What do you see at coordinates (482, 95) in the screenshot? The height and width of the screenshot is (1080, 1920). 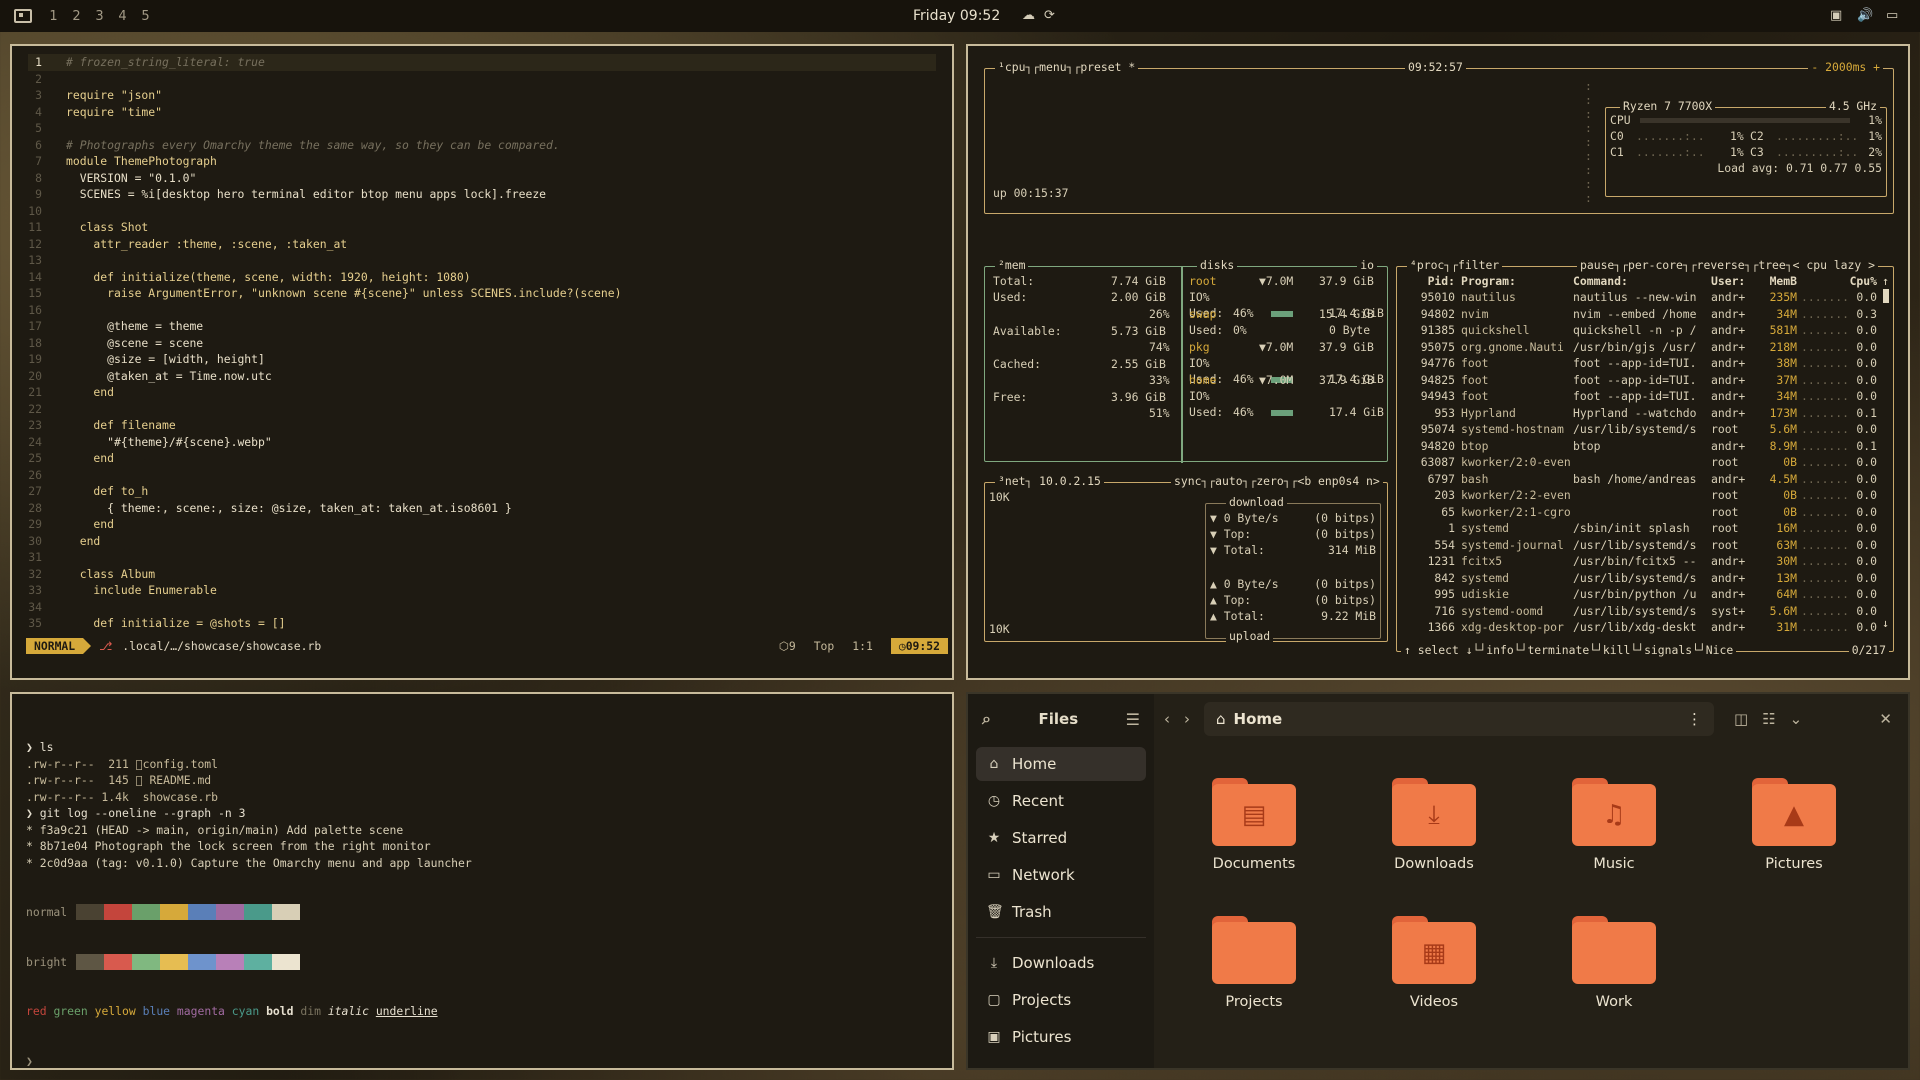 I see `code-line: 3 require "json"` at bounding box center [482, 95].